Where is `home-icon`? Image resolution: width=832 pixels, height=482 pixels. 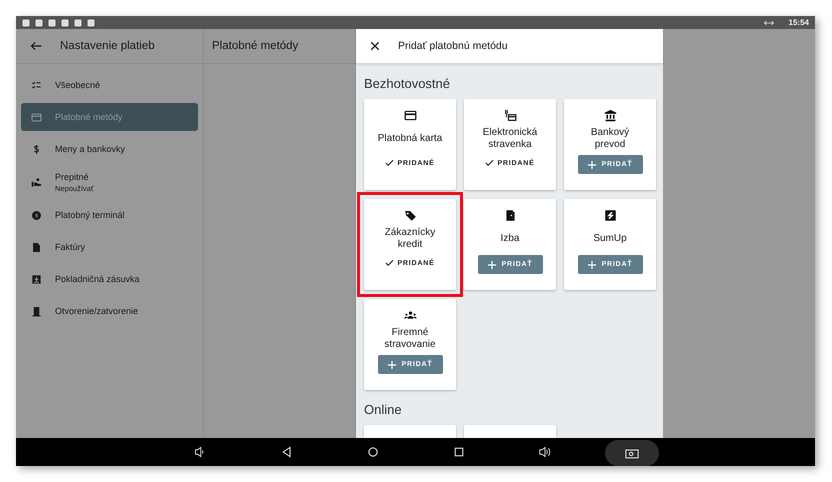
home-icon is located at coordinates (373, 452).